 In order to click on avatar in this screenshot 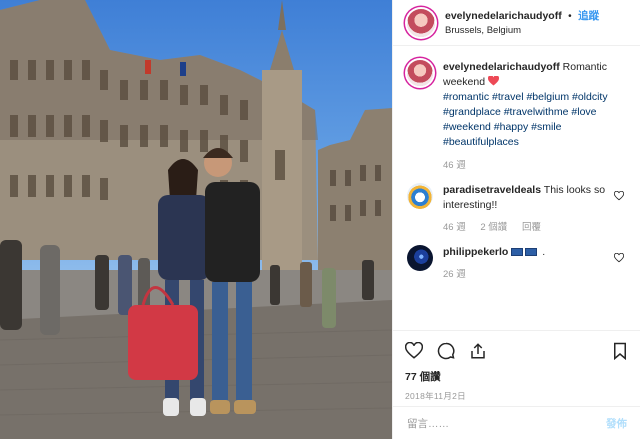, I will do `click(421, 22)`.